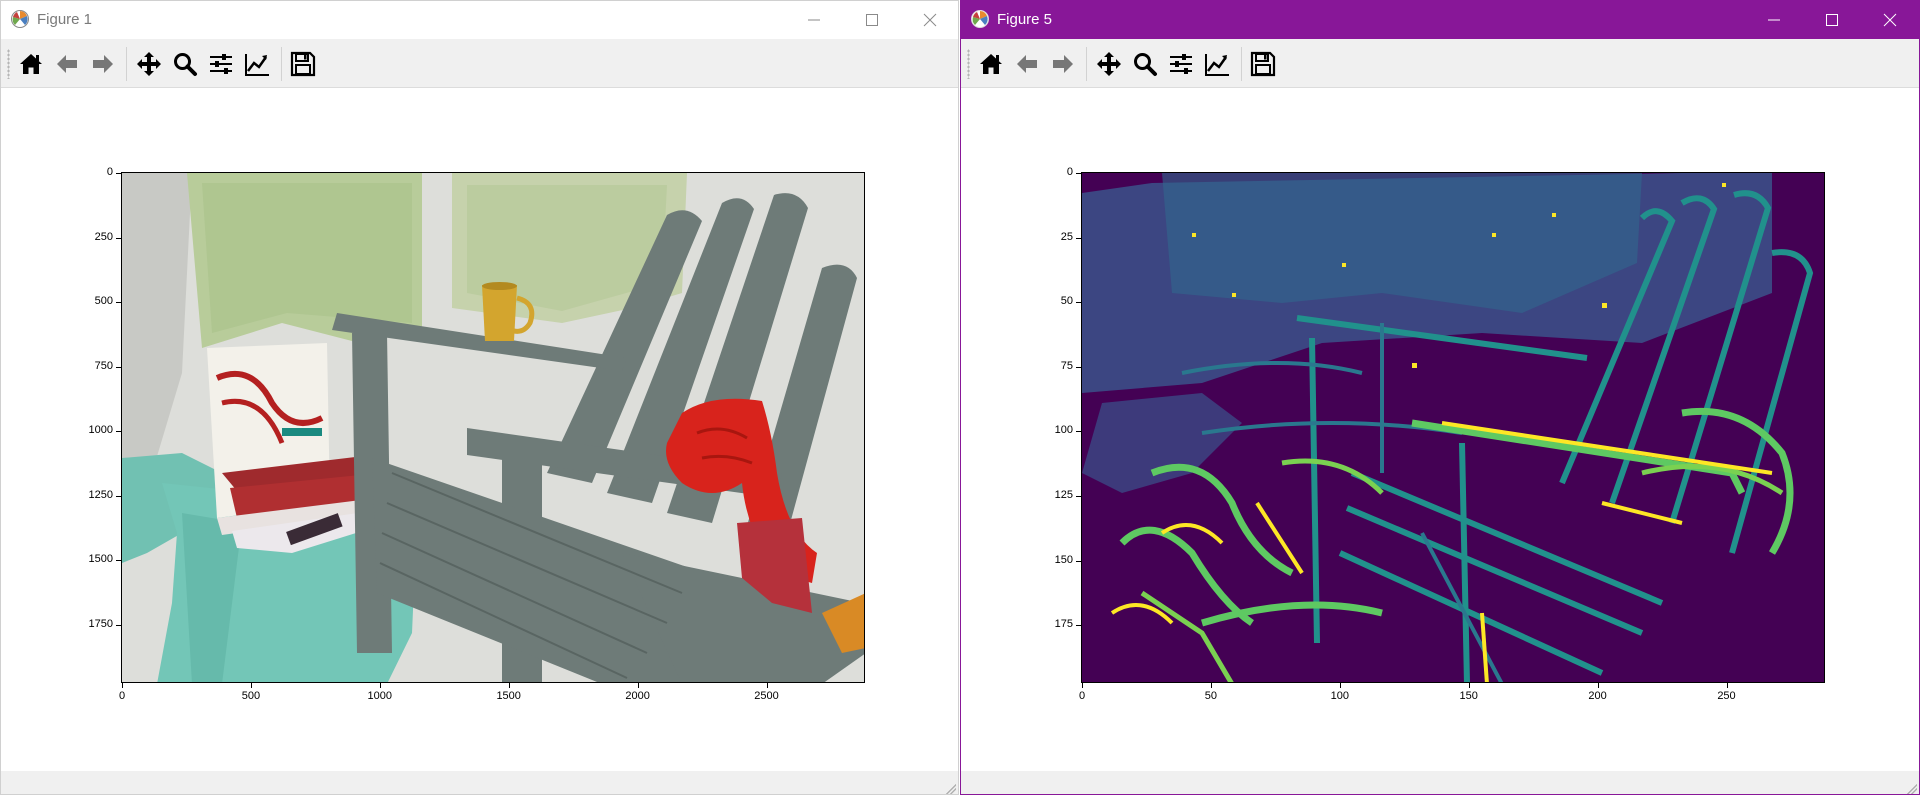 This screenshot has height=795, width=1920. Describe the element at coordinates (100, 430) in the screenshot. I see `y-tick-label: 1000` at that location.